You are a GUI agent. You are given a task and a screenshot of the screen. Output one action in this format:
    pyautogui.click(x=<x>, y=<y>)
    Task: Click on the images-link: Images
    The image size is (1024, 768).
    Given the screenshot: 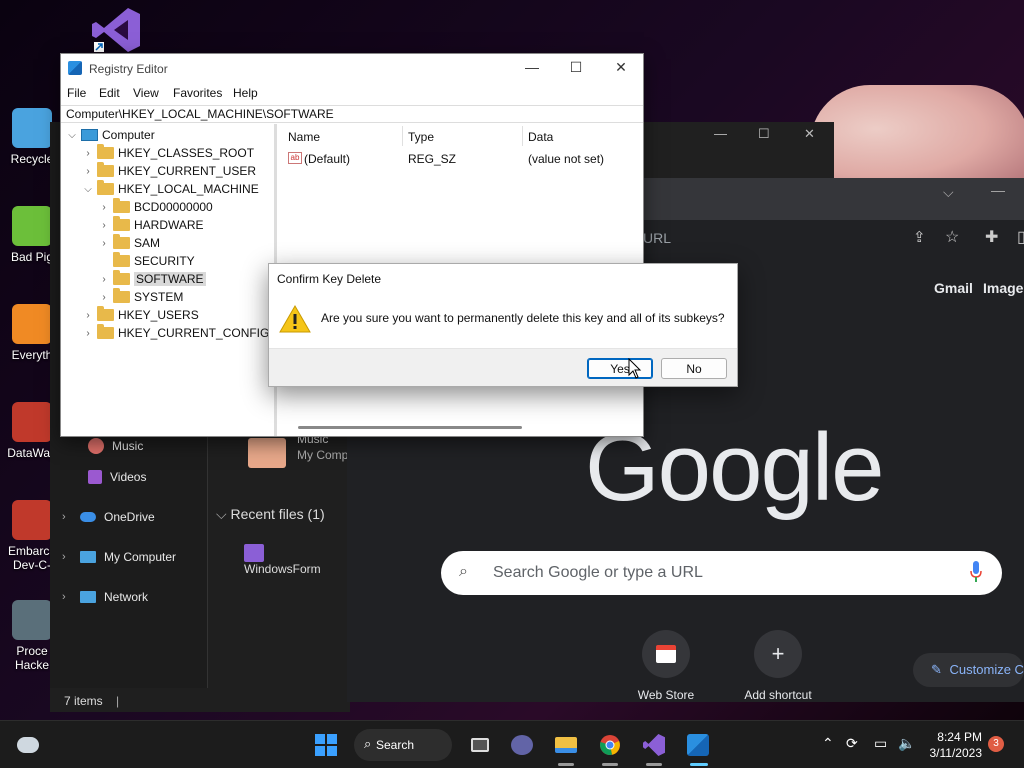 What is the action you would take?
    pyautogui.click(x=1003, y=288)
    